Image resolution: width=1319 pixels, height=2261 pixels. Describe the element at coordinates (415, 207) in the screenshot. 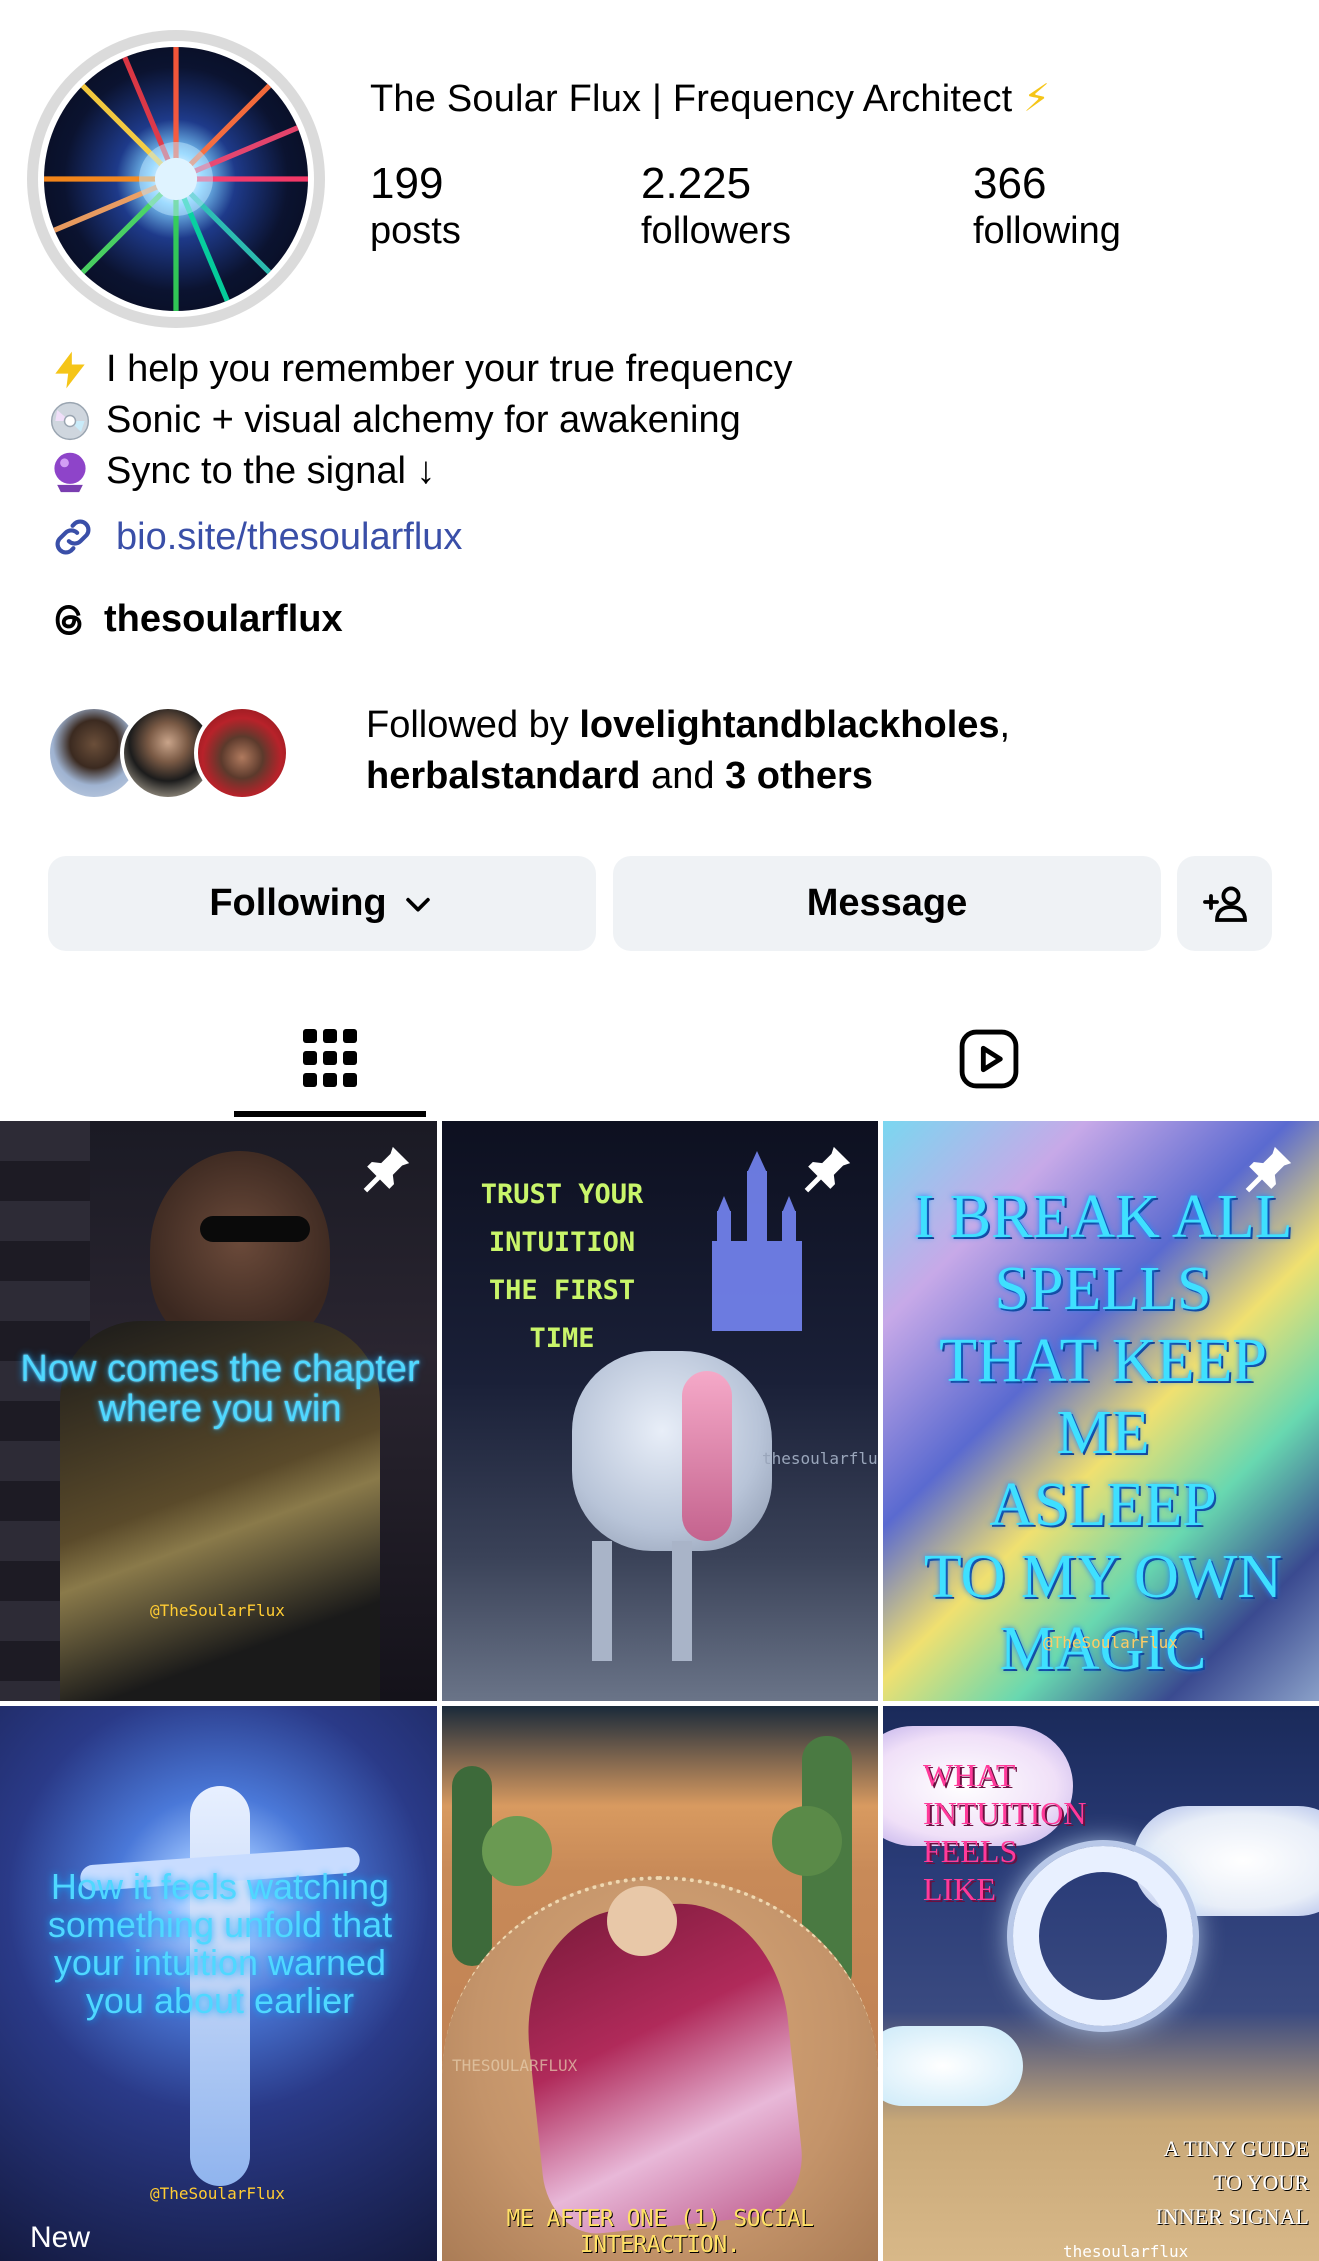

I see `posts-count: 199 posts` at that location.